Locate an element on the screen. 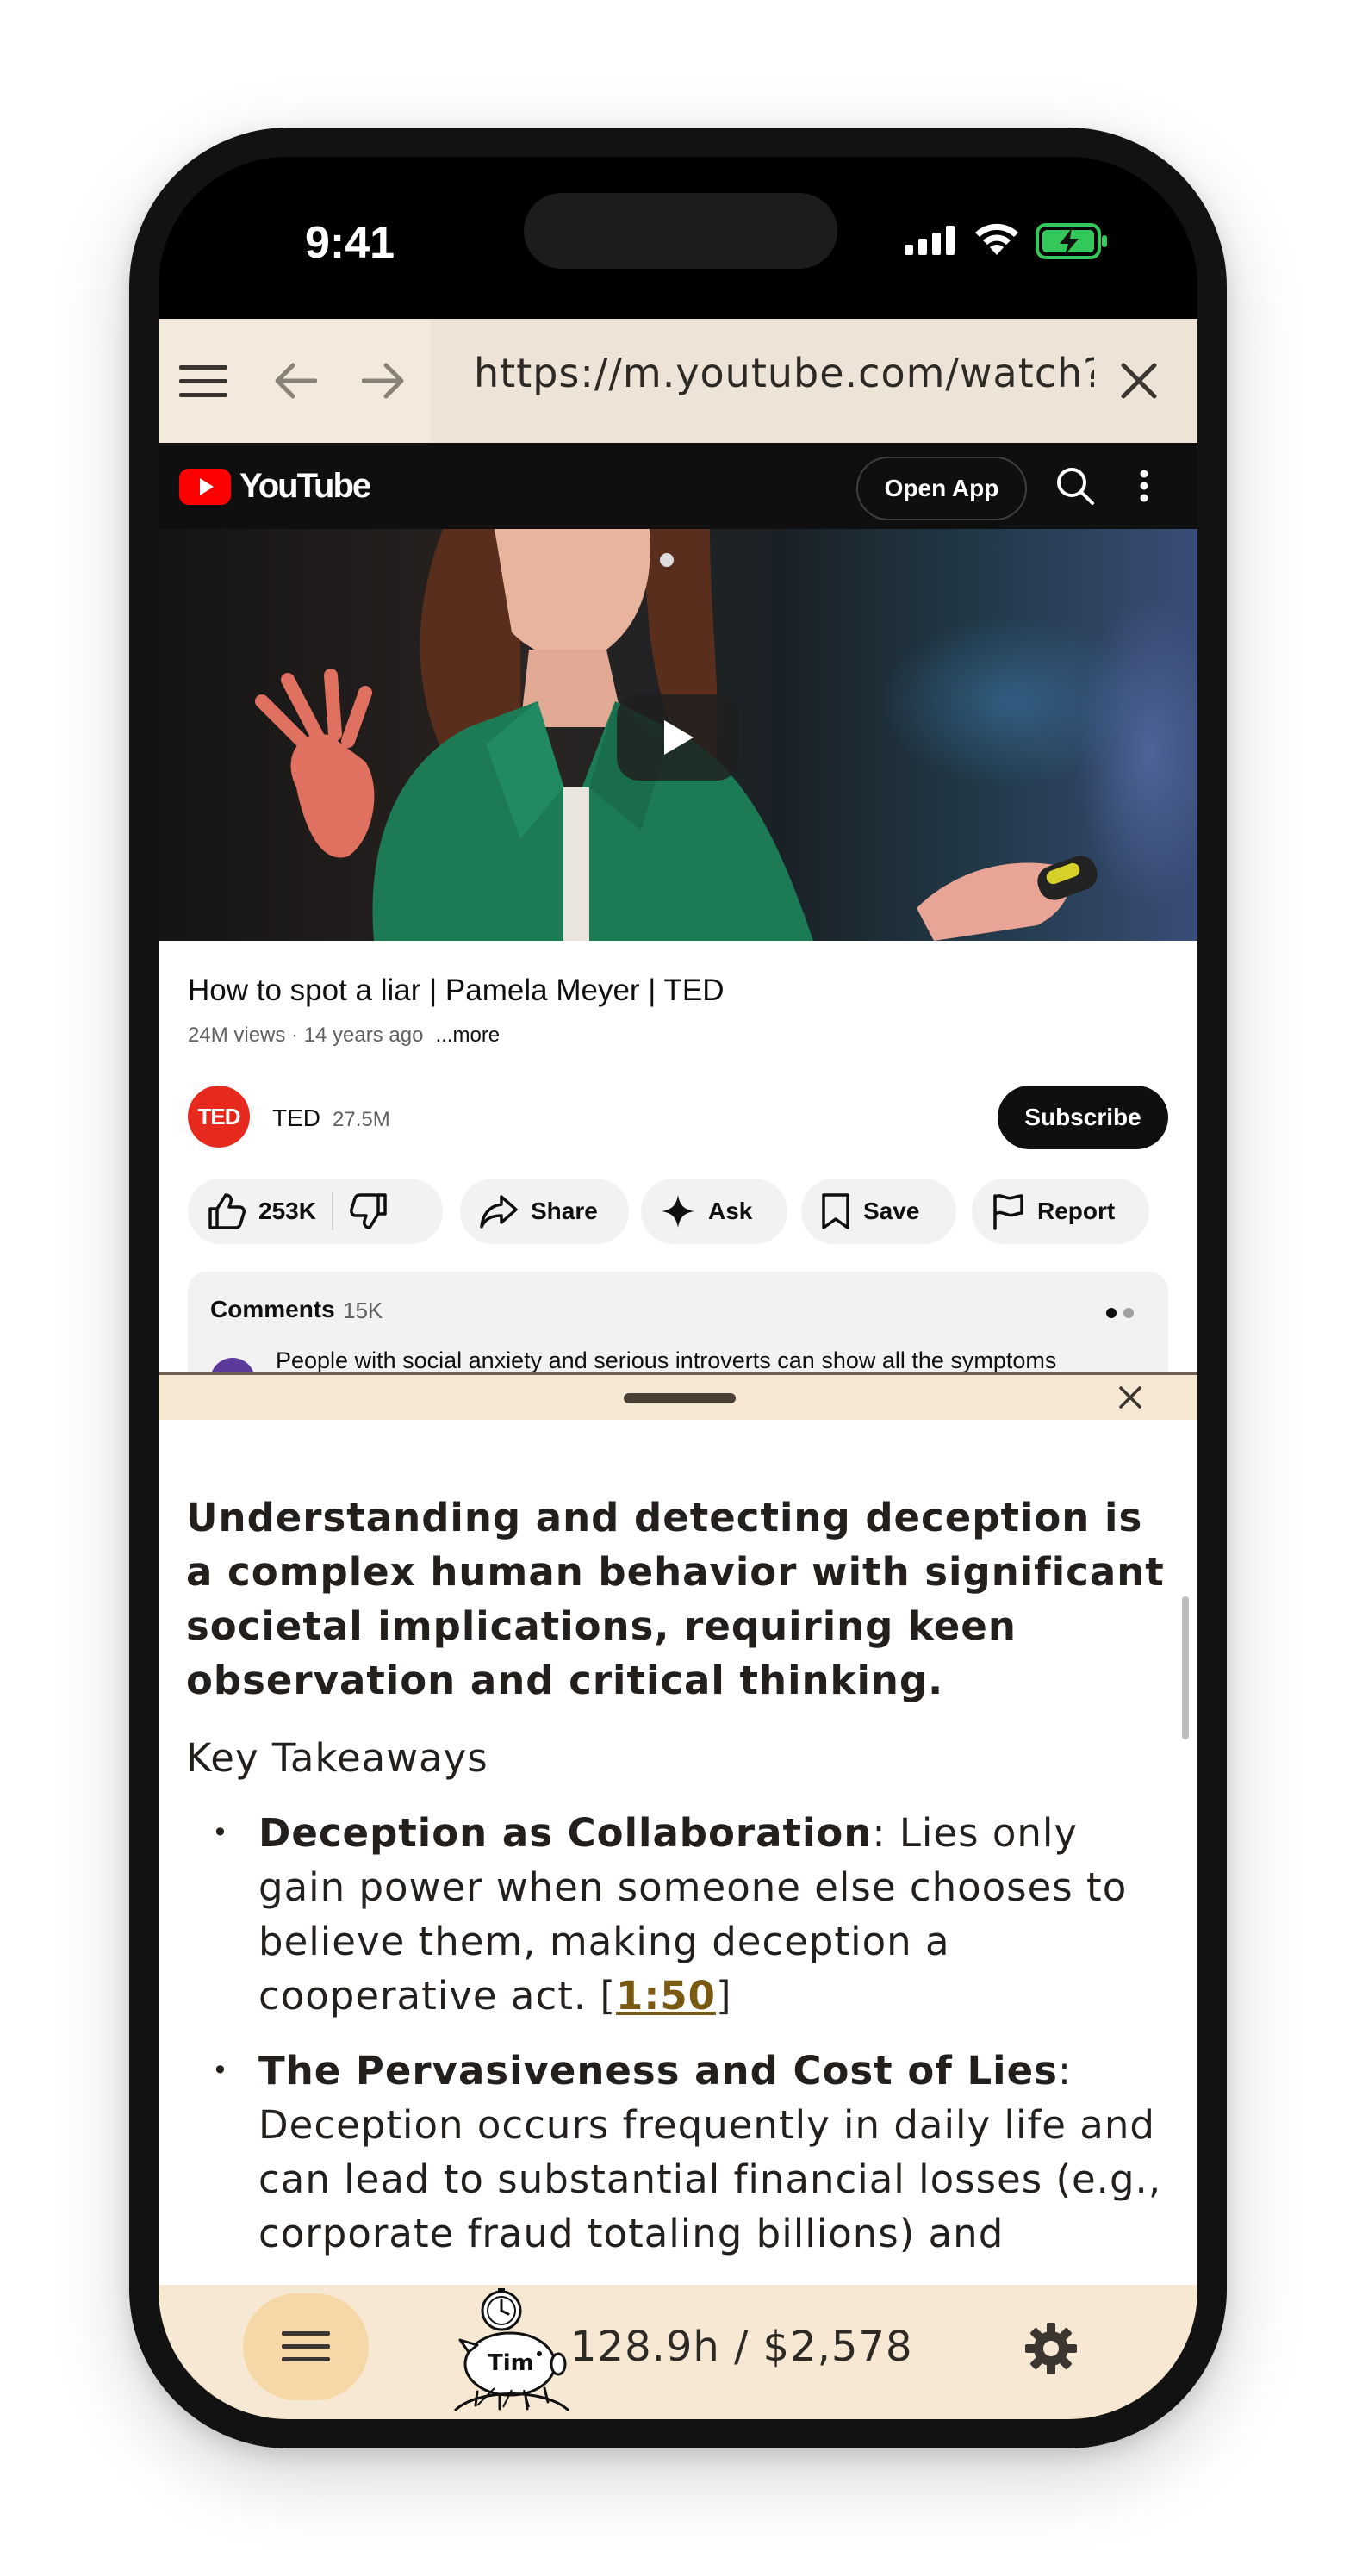  browser-menu-button is located at coordinates (203, 380).